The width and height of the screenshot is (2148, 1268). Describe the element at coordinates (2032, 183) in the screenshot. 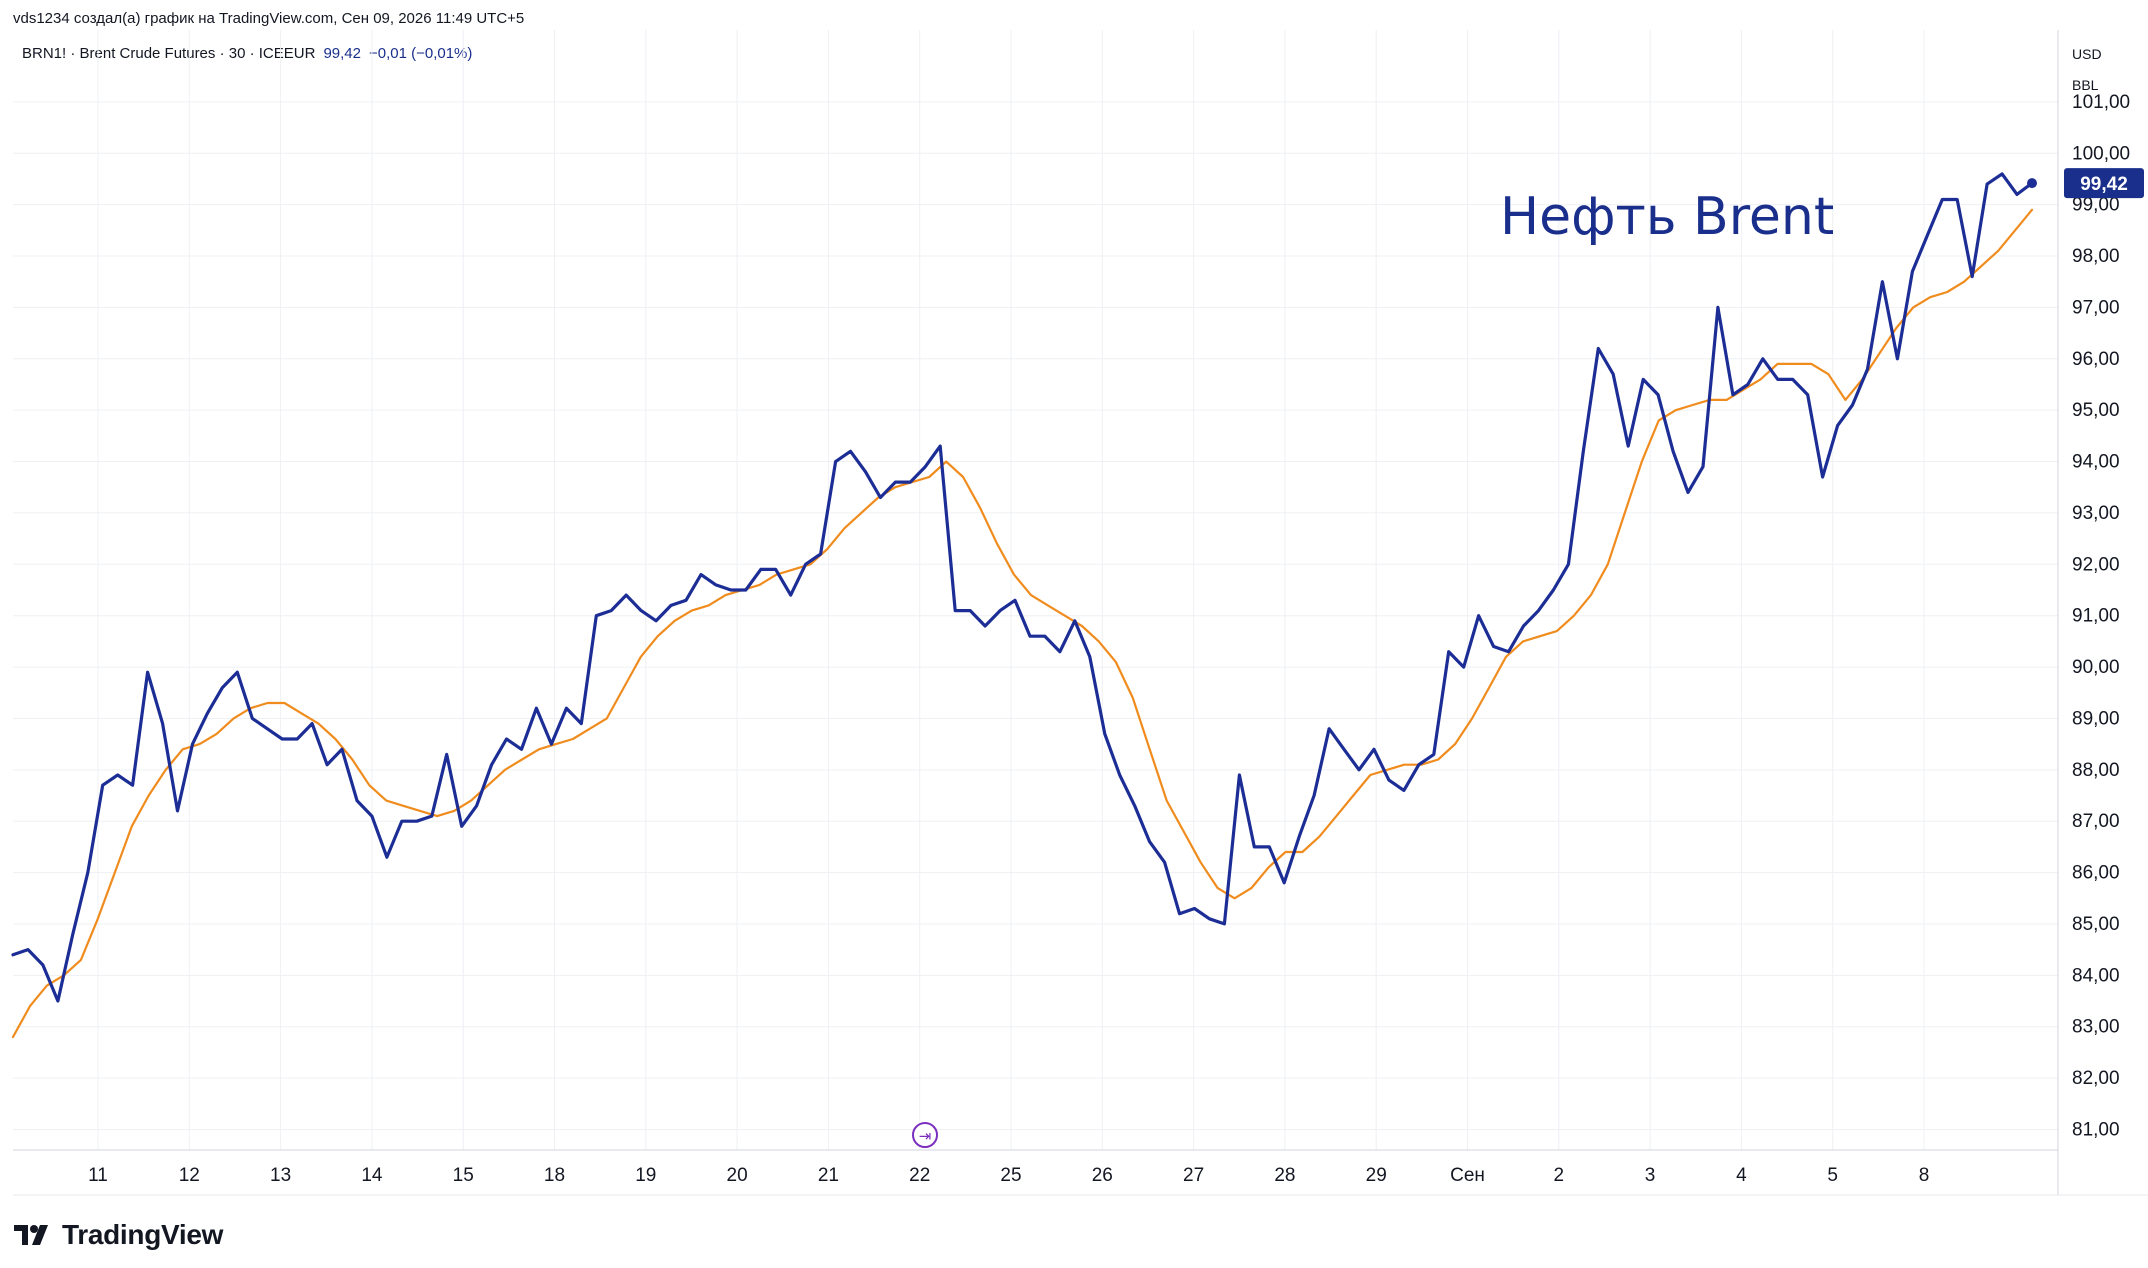

I see `last-point-dot` at that location.